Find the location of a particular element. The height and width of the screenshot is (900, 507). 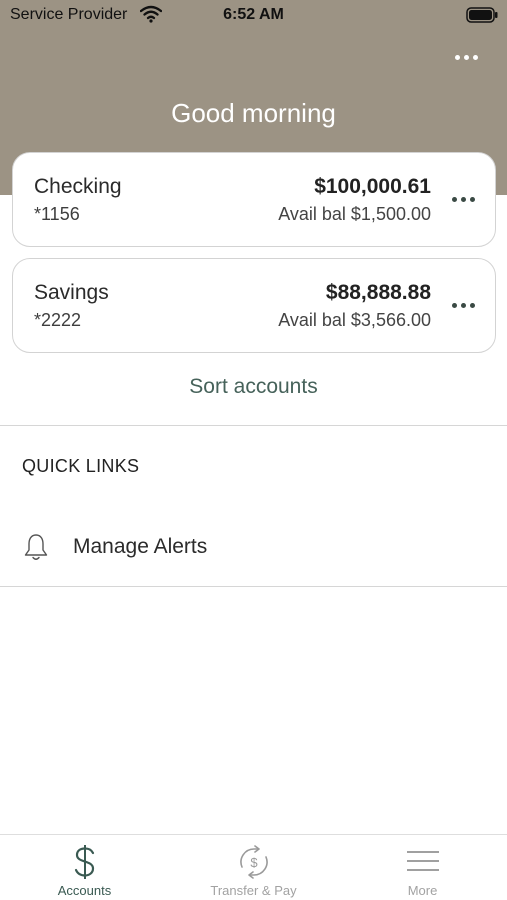

status-bar: Service Provider 6:52 AM is located at coordinates (253, 15).